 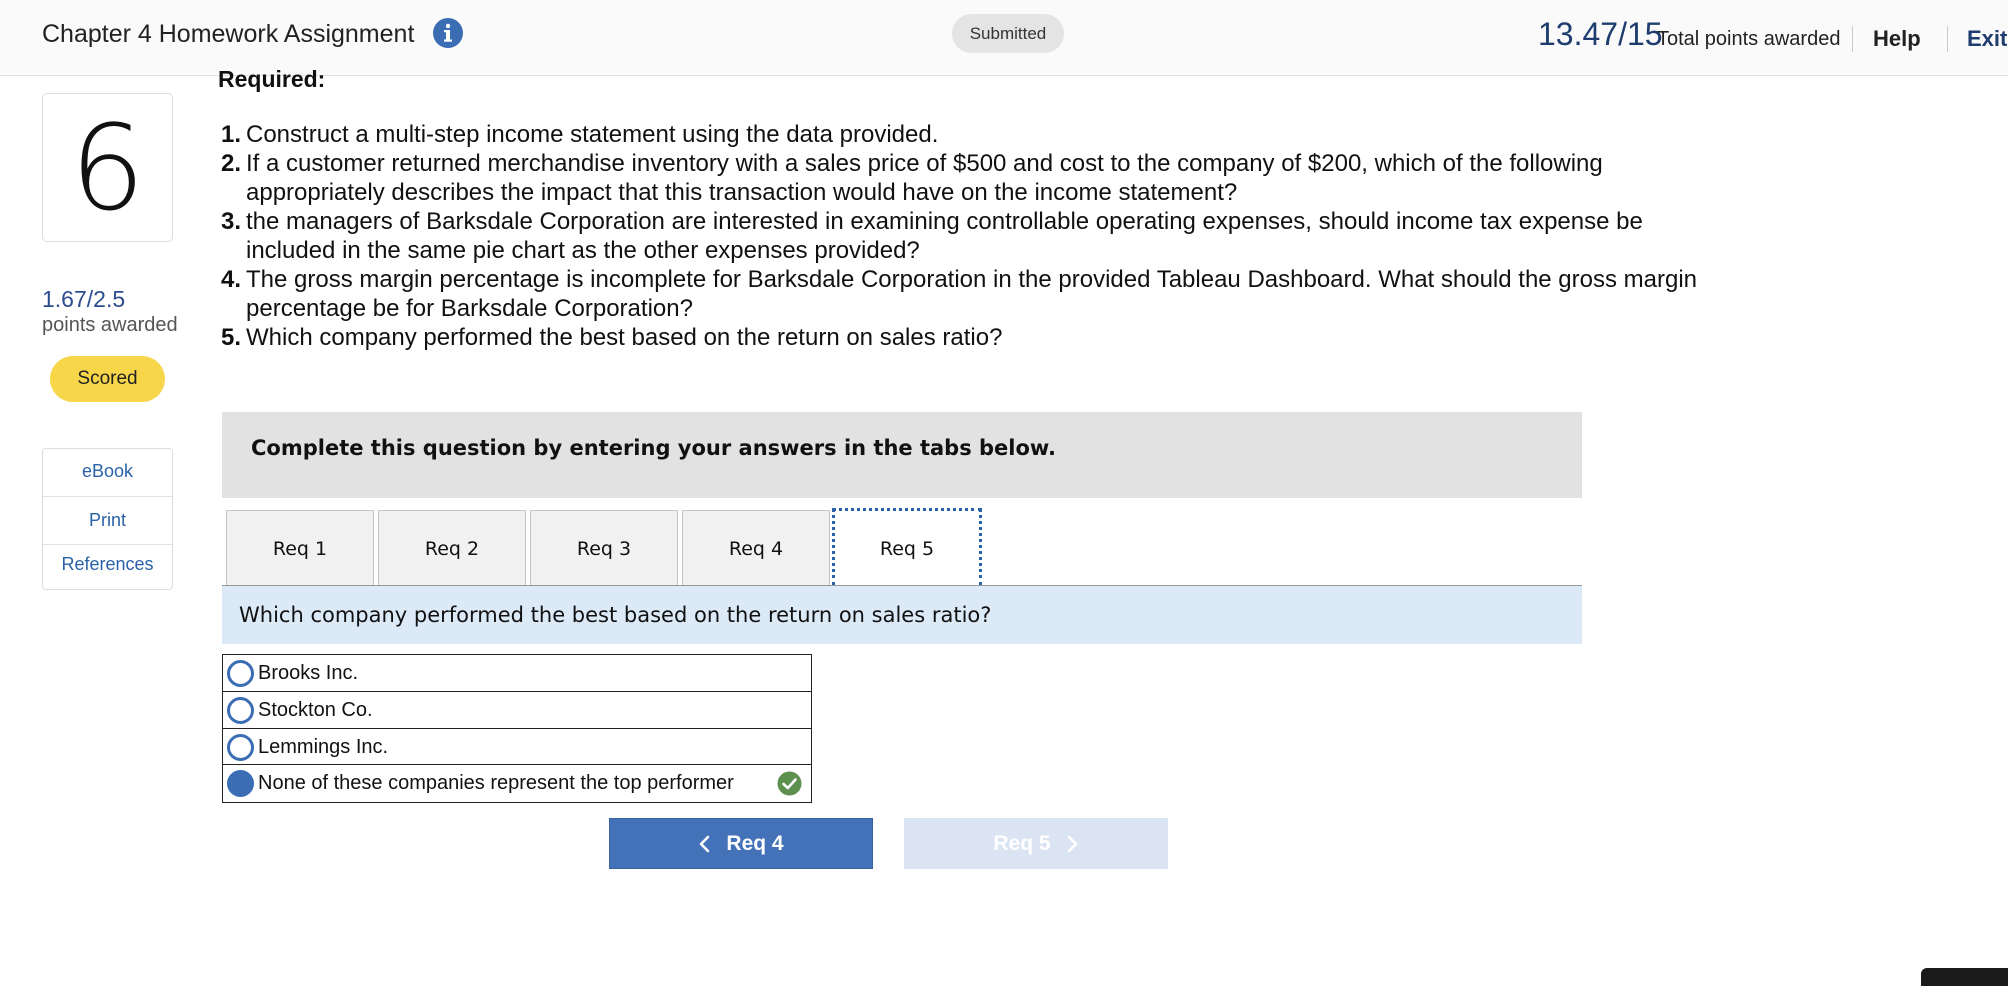 I want to click on tab-req-5: Req 5, so click(x=907, y=547).